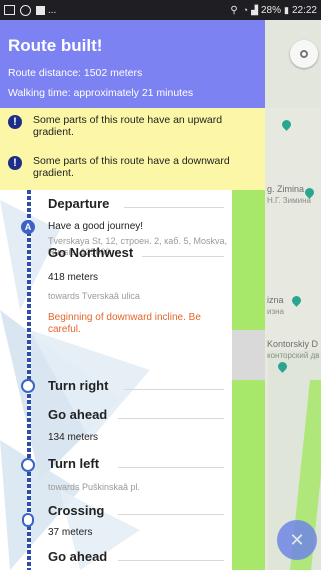  Describe the element at coordinates (245, 10) in the screenshot. I see `wifi-icon: ◔` at that location.